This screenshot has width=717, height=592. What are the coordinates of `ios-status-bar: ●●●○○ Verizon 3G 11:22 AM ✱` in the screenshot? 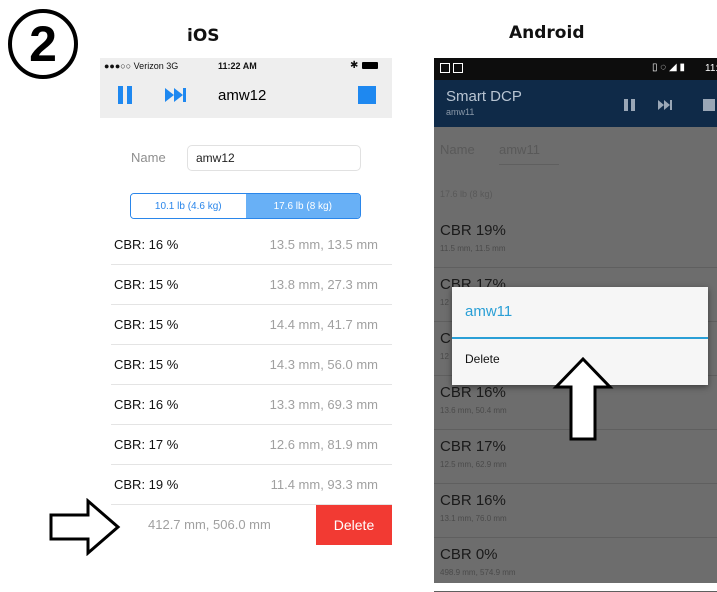 It's located at (246, 66).